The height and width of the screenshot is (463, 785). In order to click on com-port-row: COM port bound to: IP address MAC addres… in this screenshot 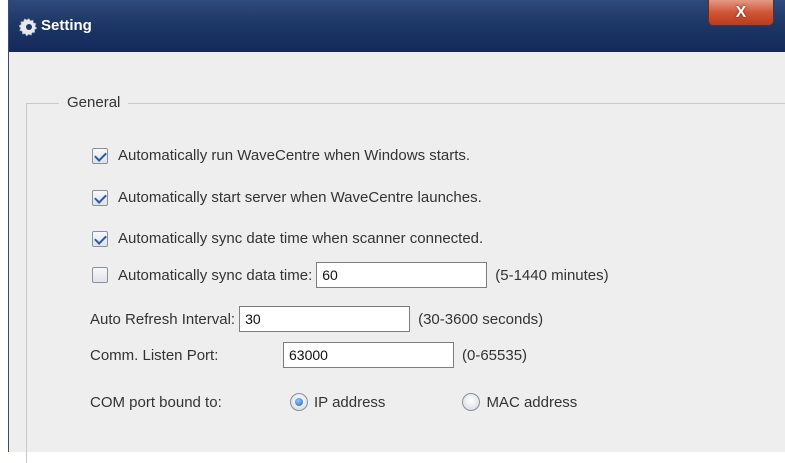, I will do `click(333, 402)`.